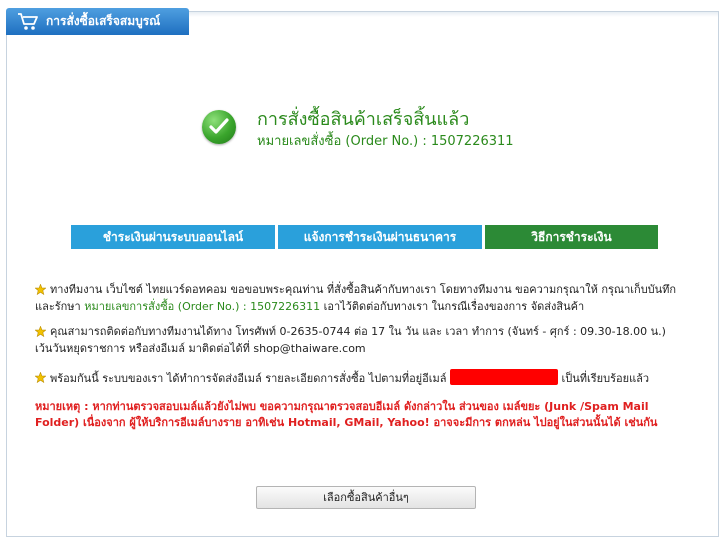 The image size is (728, 544). What do you see at coordinates (504, 377) in the screenshot?
I see `redacted-email` at bounding box center [504, 377].